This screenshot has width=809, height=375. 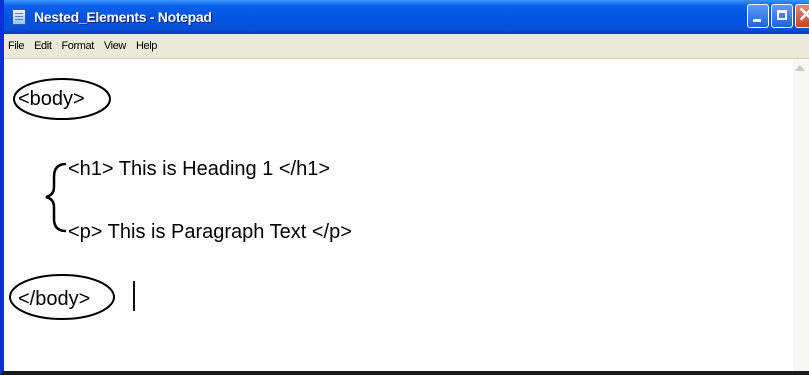 What do you see at coordinates (134, 296) in the screenshot?
I see `text-cursor` at bounding box center [134, 296].